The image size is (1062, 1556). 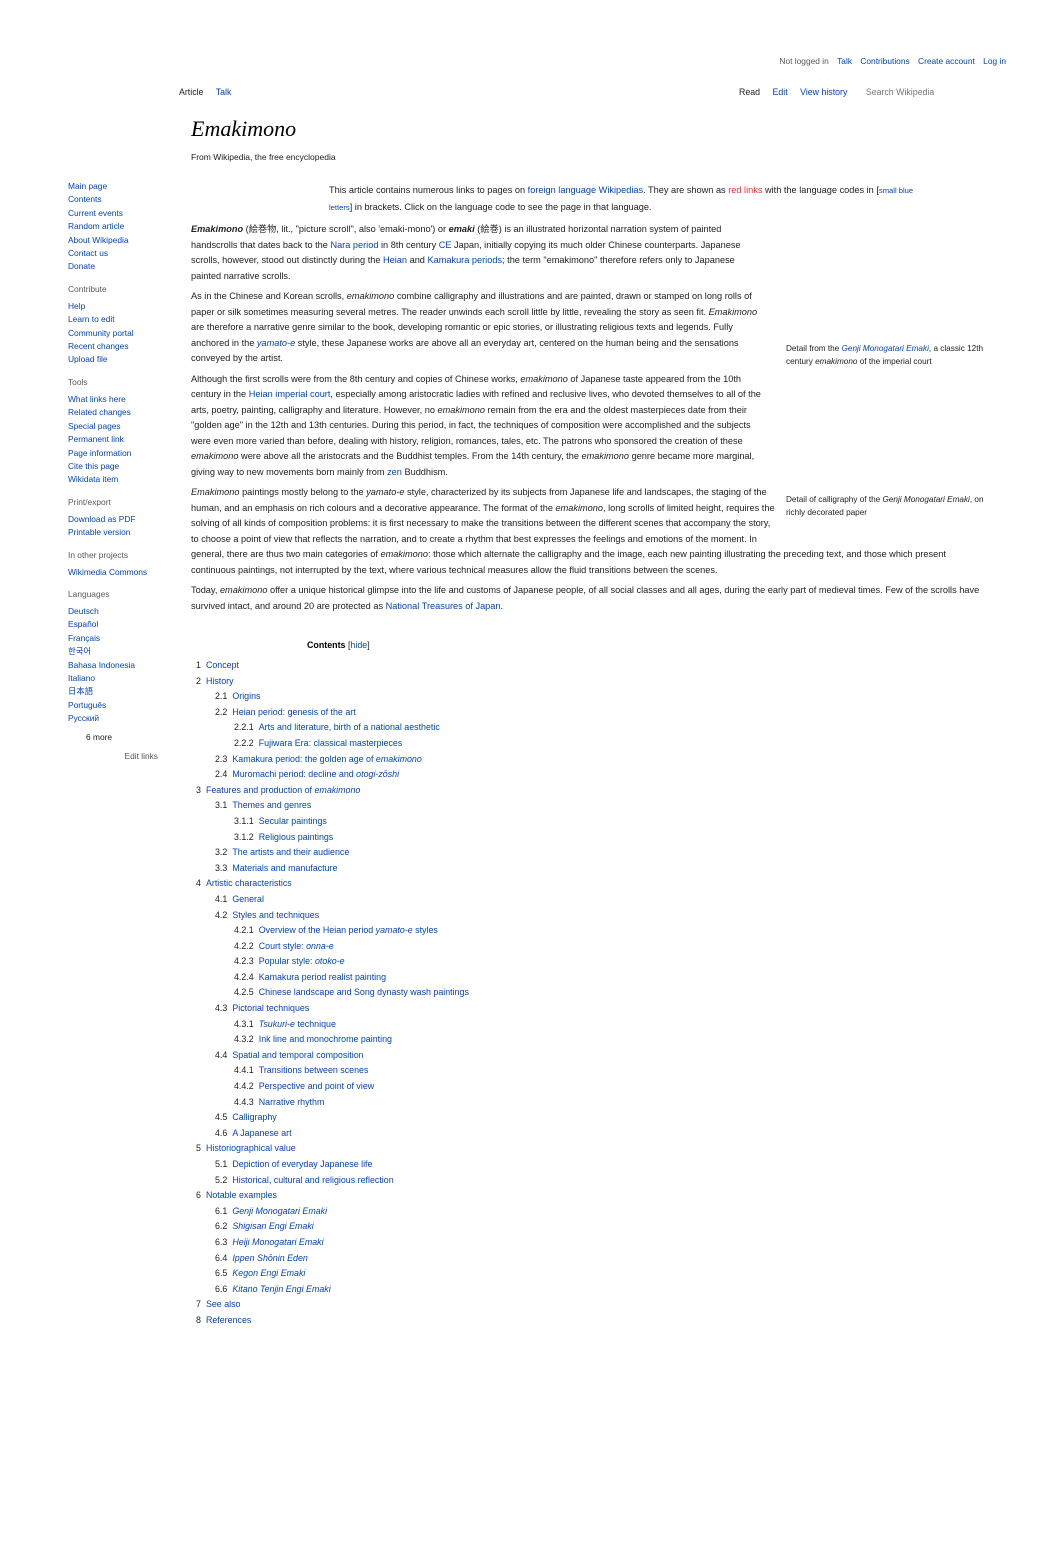 What do you see at coordinates (118, 572) in the screenshot?
I see `sidebar-item-wikimedia-commons: Wikimedia Commons` at bounding box center [118, 572].